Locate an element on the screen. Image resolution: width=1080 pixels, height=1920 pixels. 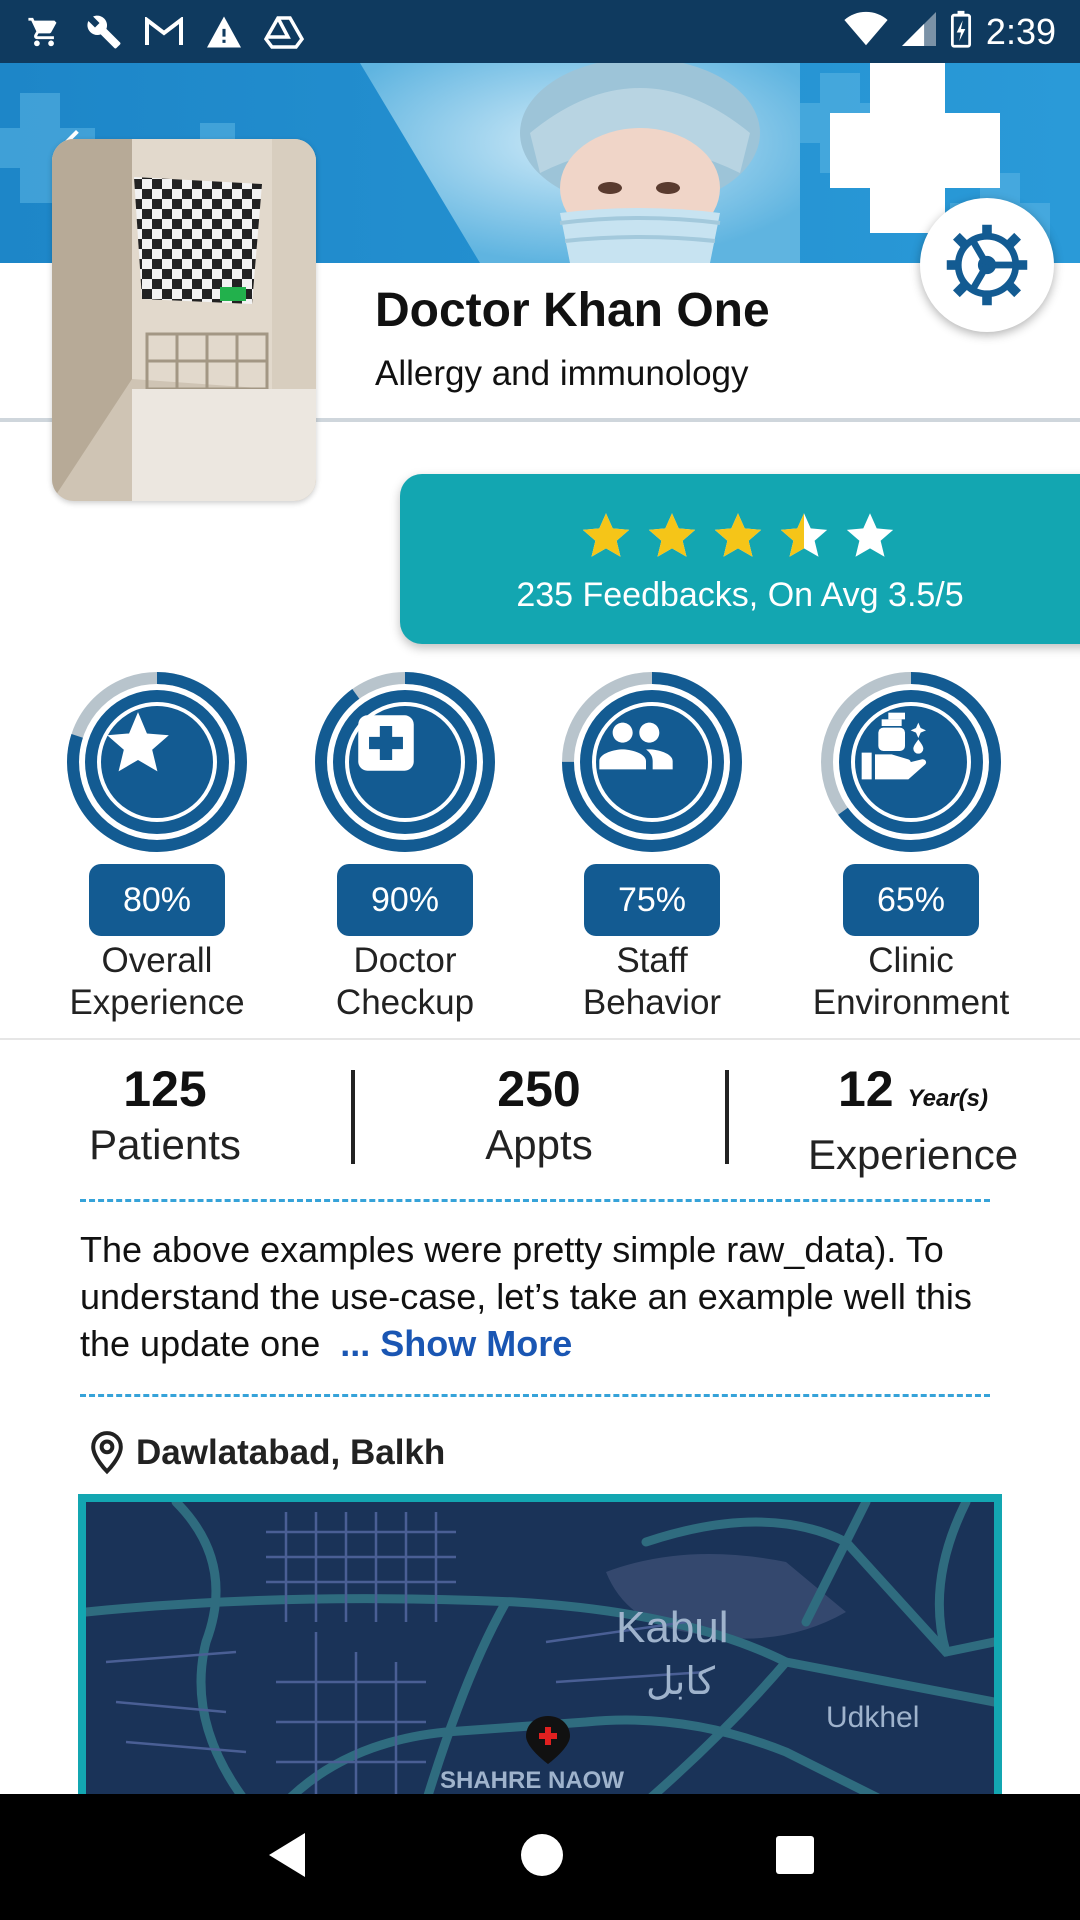
metric-doctor-checkup: 90% Doctor Checkup is located at coordinates (405, 847).